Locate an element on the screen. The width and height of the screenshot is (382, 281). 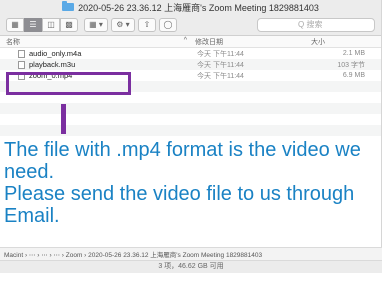
column-header-size: 大小 is located at coordinates (341, 42).